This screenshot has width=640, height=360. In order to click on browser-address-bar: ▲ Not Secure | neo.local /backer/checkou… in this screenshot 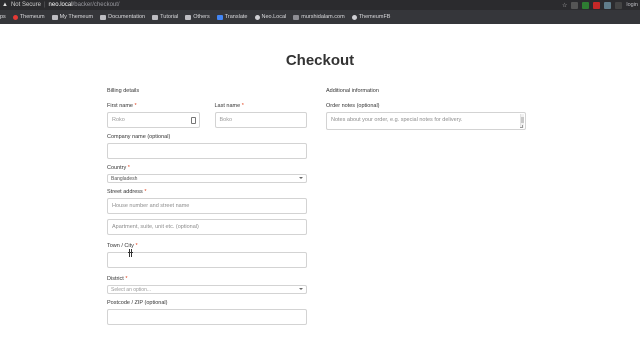, I will do `click(320, 5)`.